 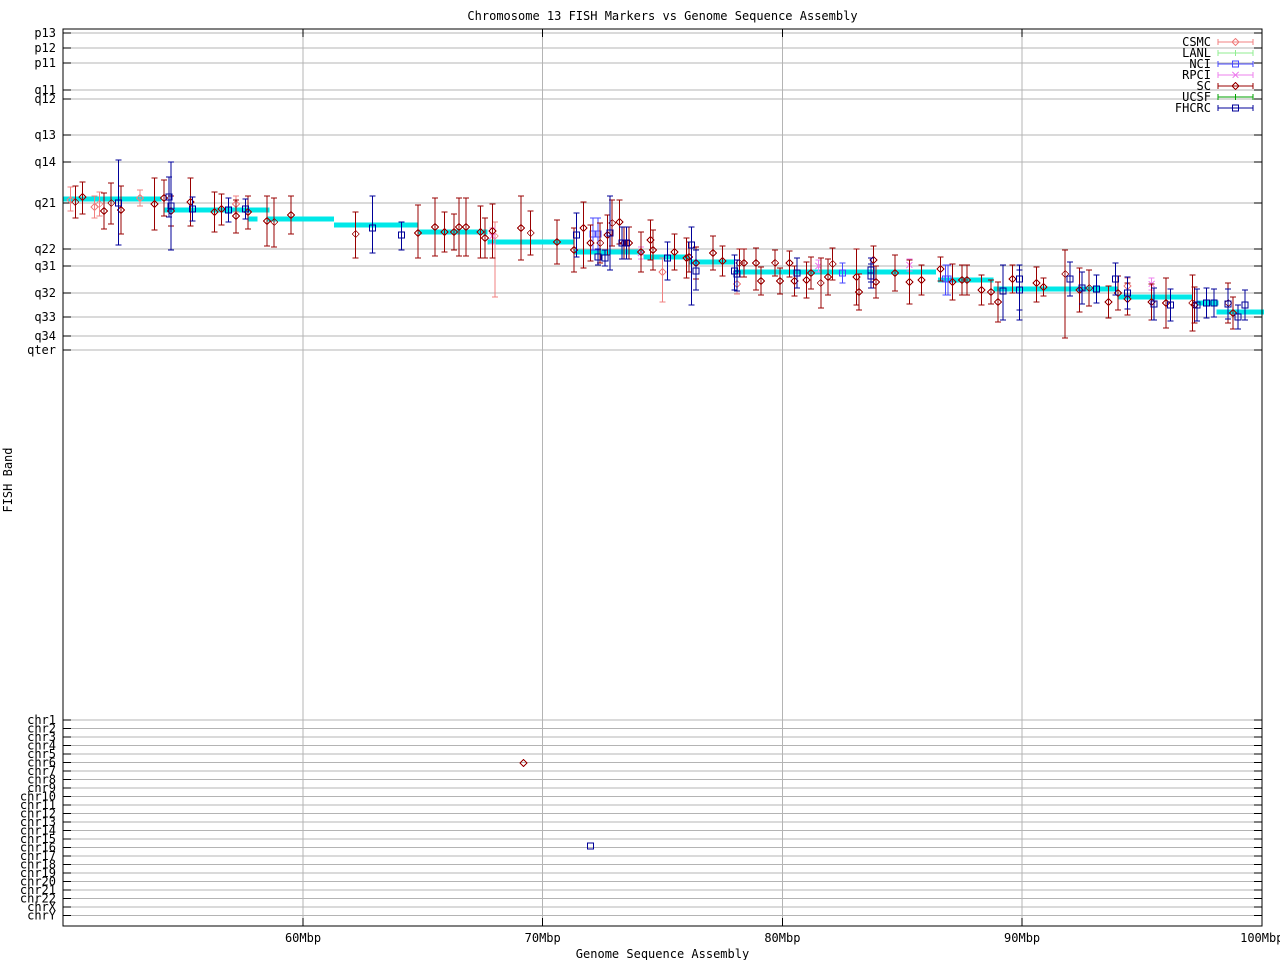 I want to click on square-marker, so click(x=591, y=846).